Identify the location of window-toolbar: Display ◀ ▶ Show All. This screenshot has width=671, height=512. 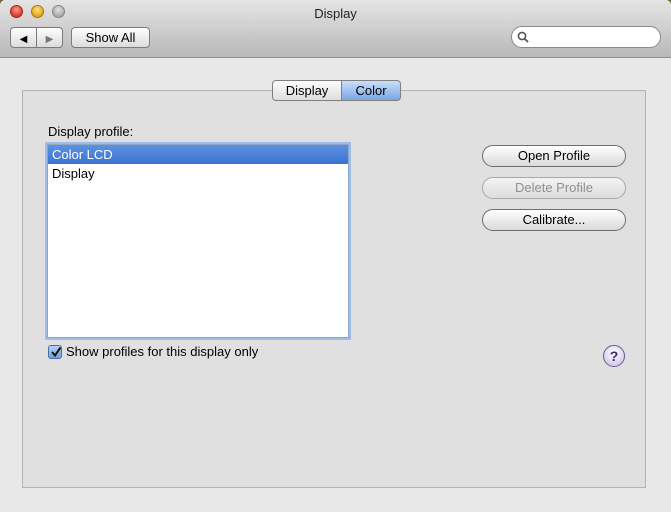
(335, 29).